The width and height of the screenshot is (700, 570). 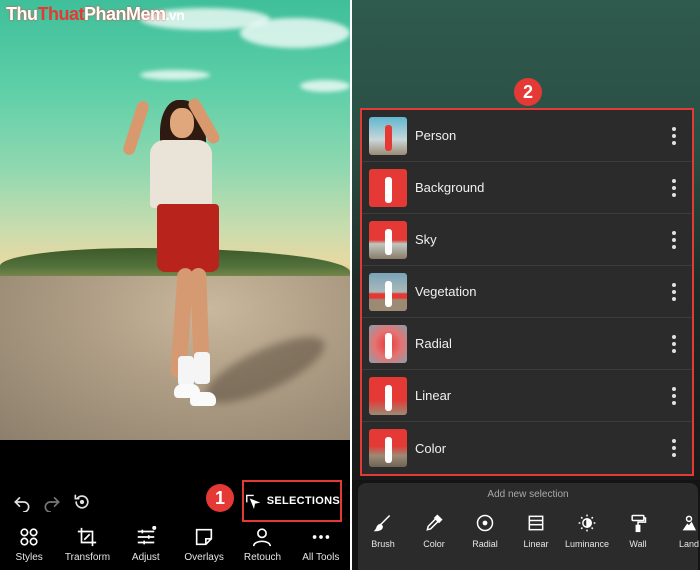 What do you see at coordinates (485, 544) in the screenshot?
I see `add-tool-label: Radial` at bounding box center [485, 544].